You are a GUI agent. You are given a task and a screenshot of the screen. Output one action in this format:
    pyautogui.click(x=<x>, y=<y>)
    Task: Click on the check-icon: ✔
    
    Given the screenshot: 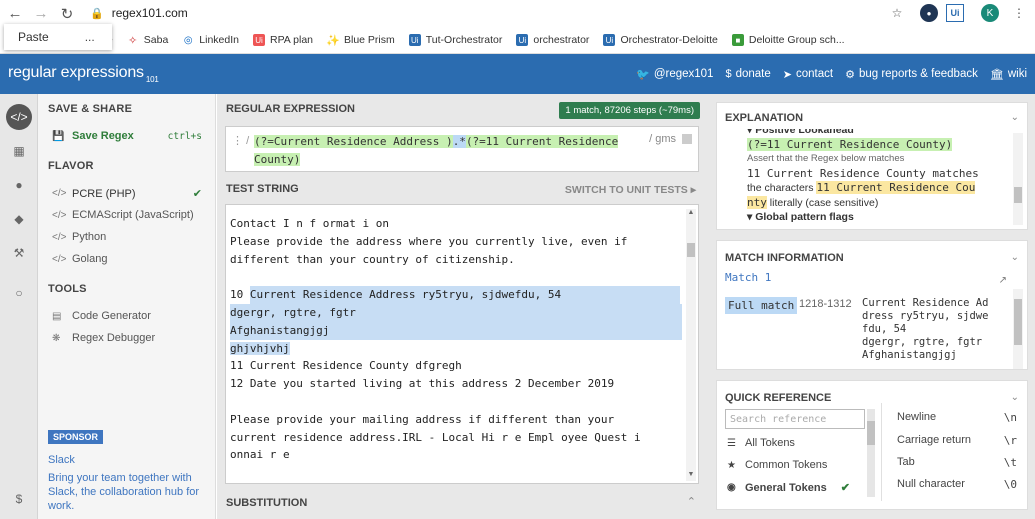 What is the action you would take?
    pyautogui.click(x=845, y=488)
    